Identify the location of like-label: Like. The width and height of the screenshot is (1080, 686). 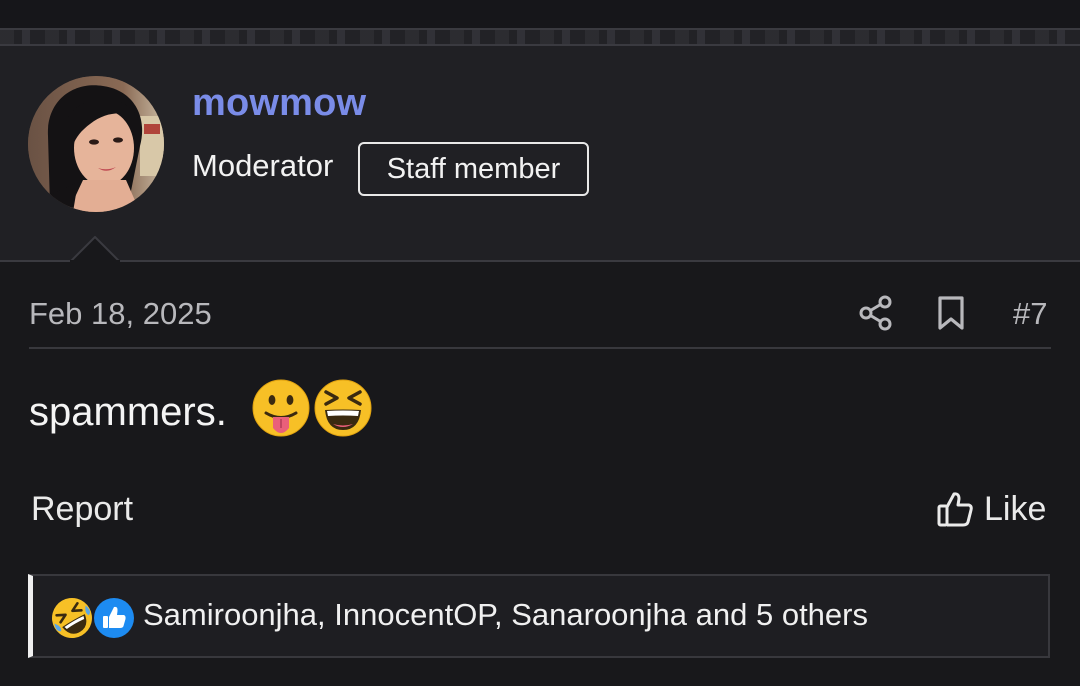
(1015, 508).